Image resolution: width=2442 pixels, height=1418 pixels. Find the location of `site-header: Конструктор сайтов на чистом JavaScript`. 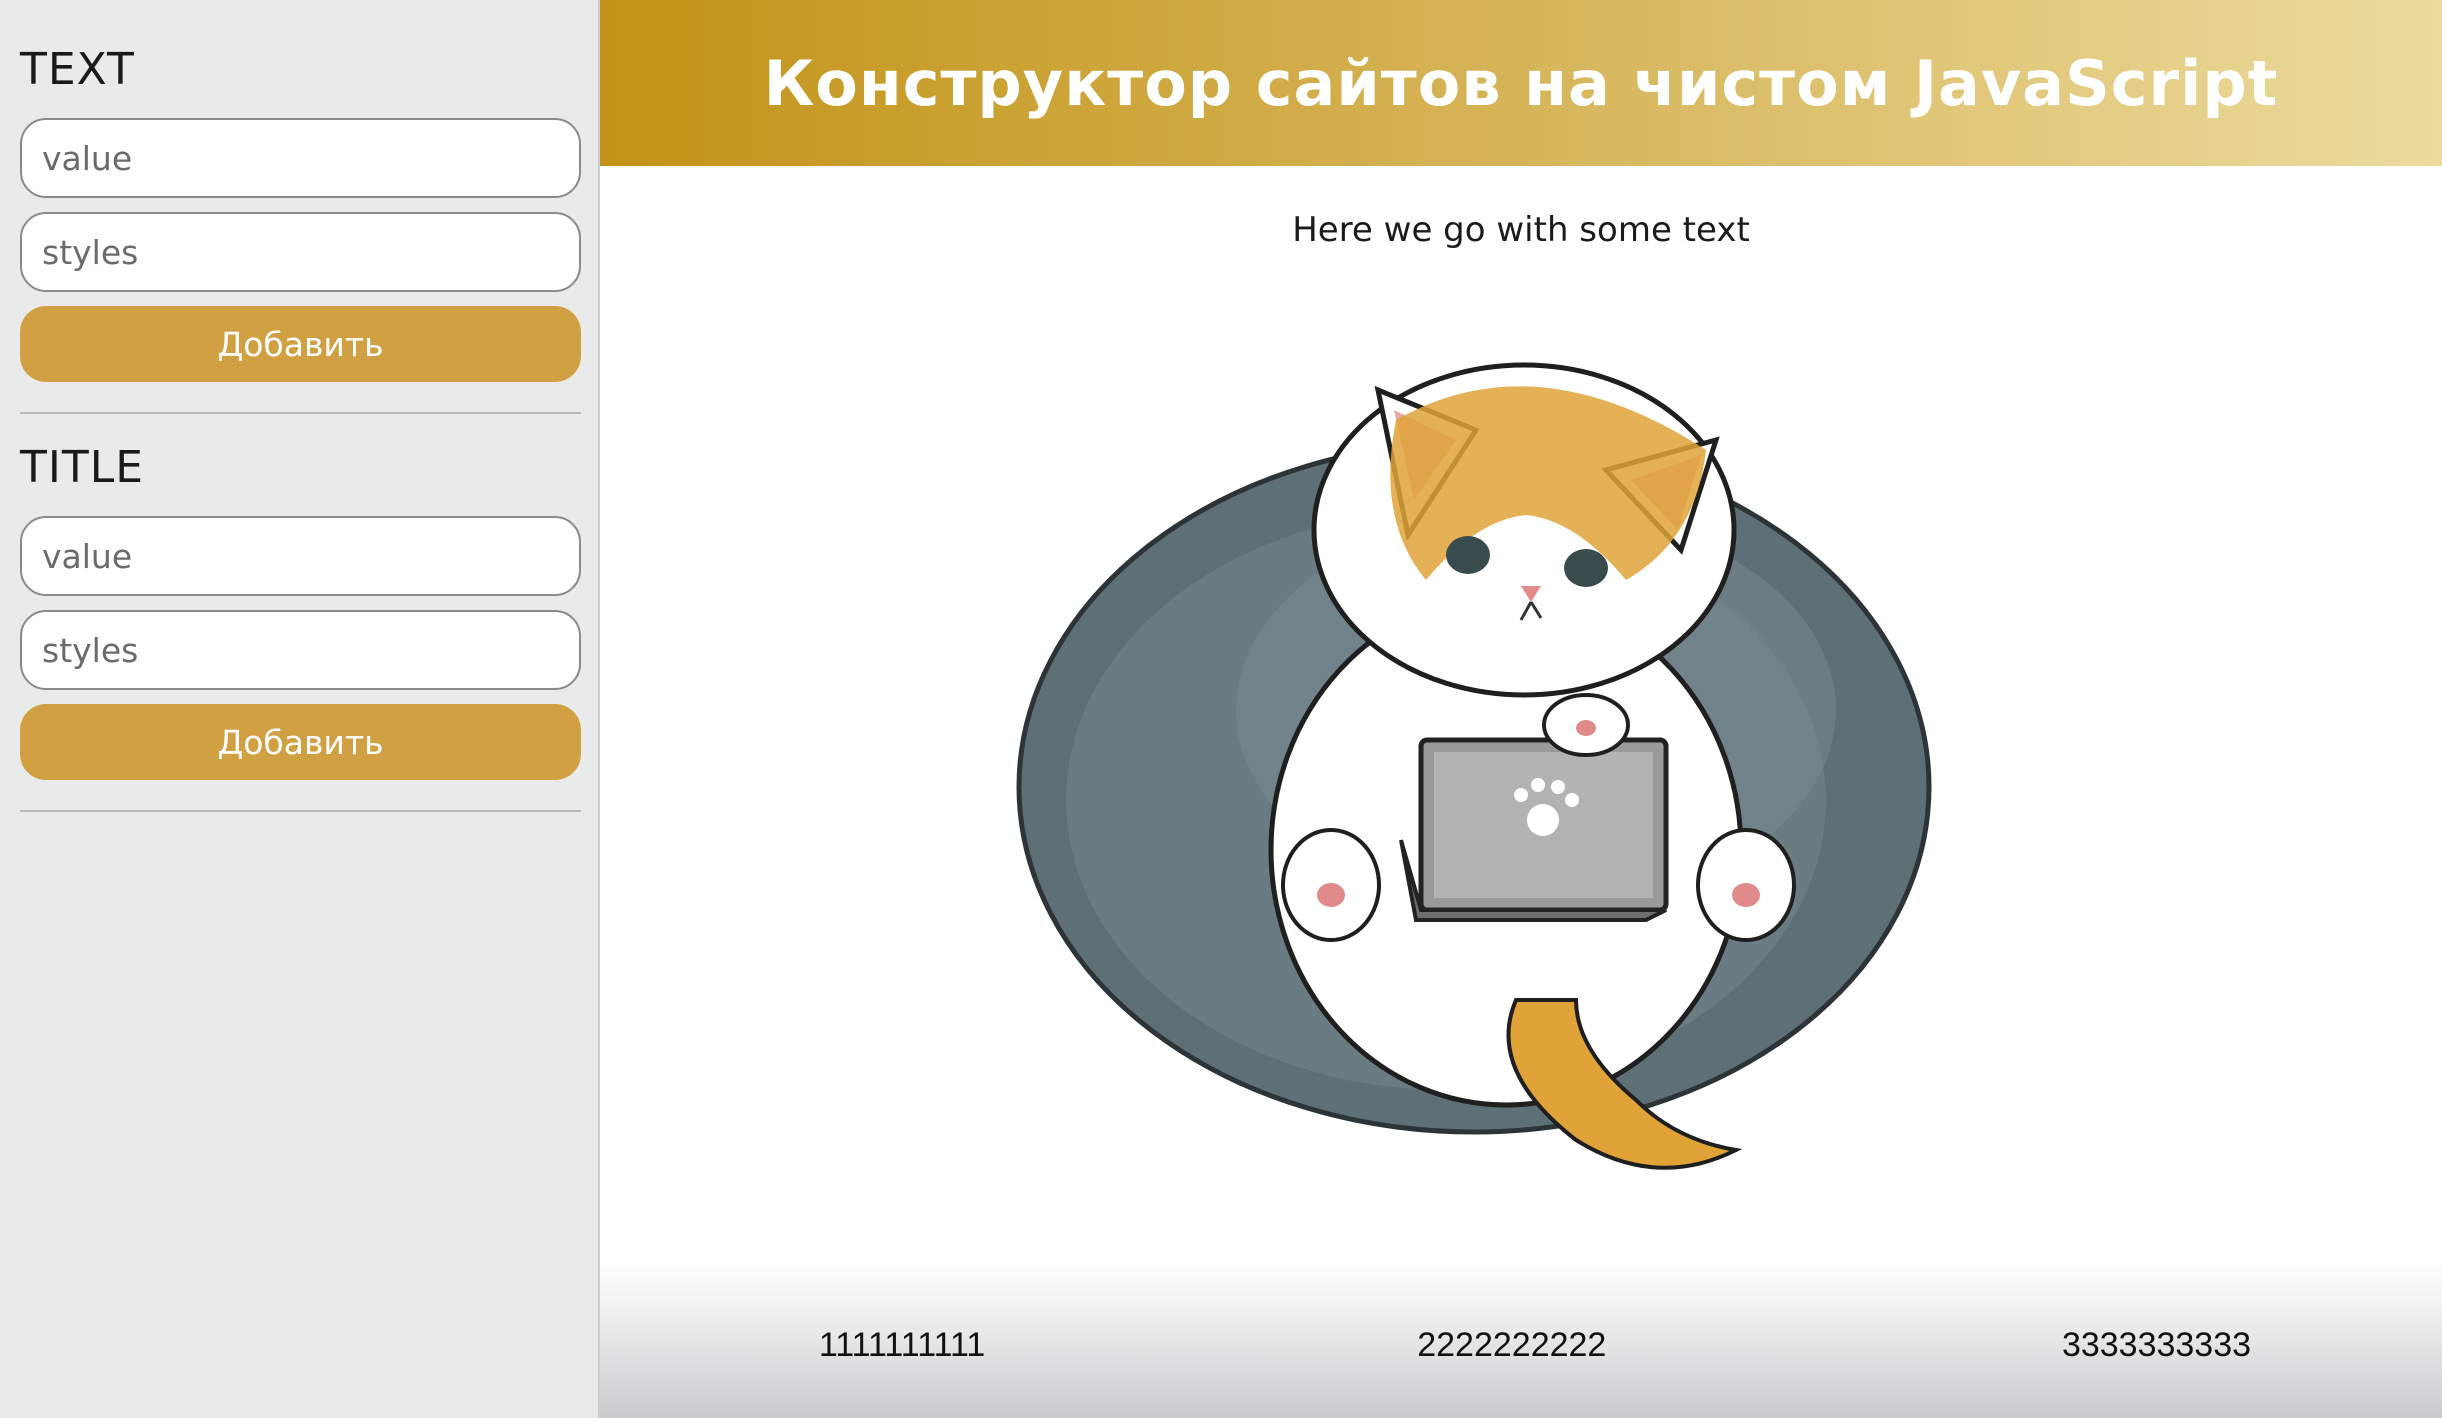

site-header: Конструктор сайтов на чистом JavaScript is located at coordinates (1521, 83).